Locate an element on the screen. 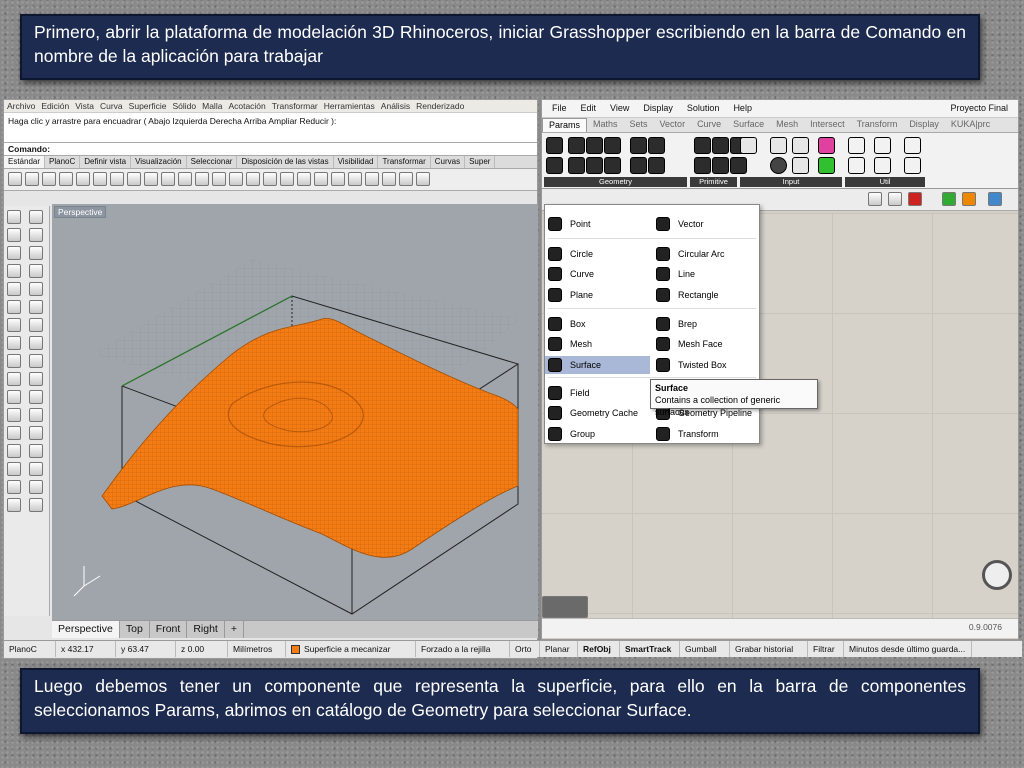 The image size is (1024, 768). menu-solido: Sólido is located at coordinates (184, 106).